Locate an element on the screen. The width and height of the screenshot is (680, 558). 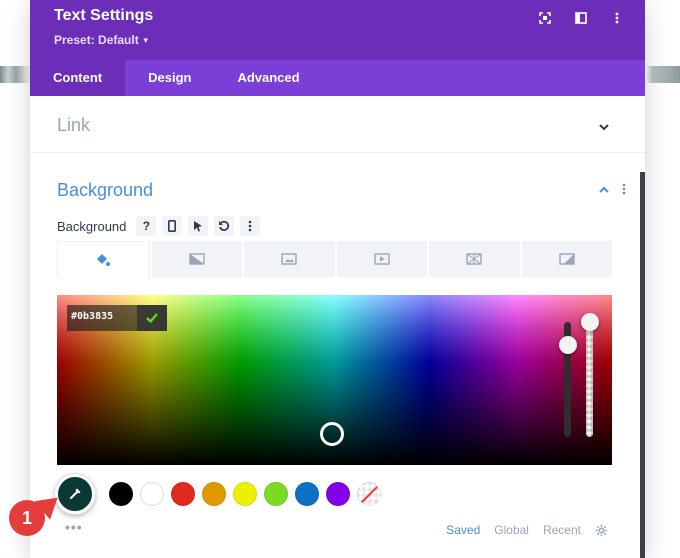
scrollbar is located at coordinates (642, 365).